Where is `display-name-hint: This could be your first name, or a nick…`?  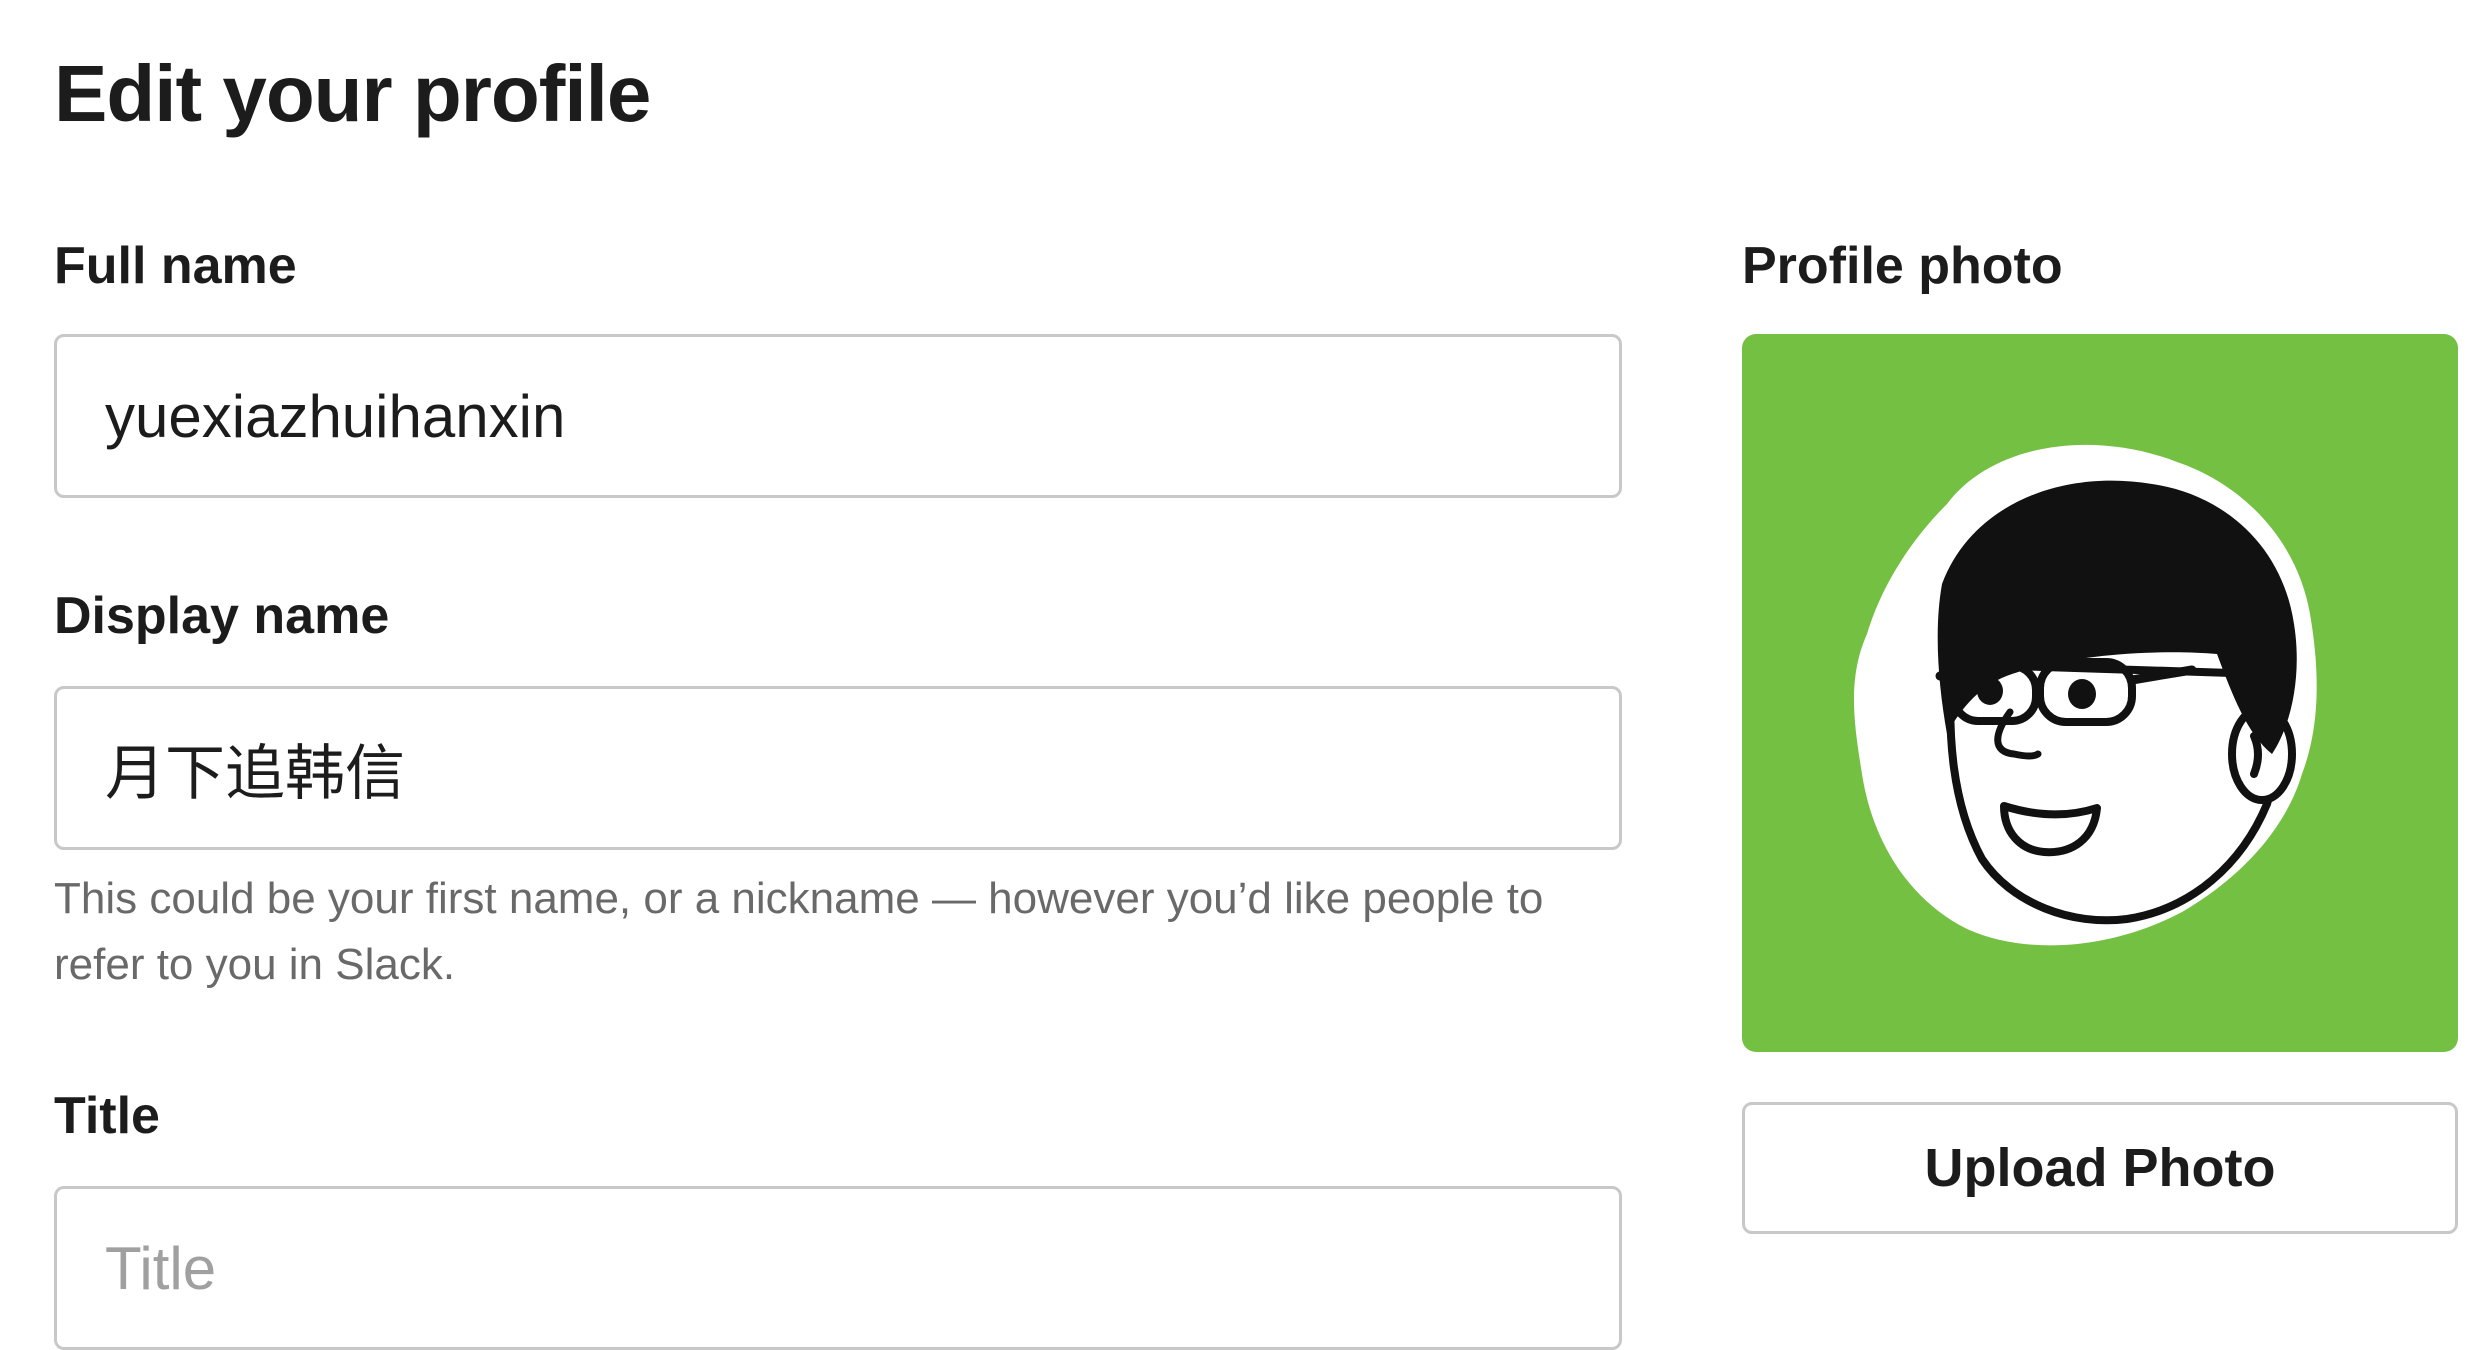
display-name-hint: This could be your first name, or a nick… is located at coordinates (799, 931).